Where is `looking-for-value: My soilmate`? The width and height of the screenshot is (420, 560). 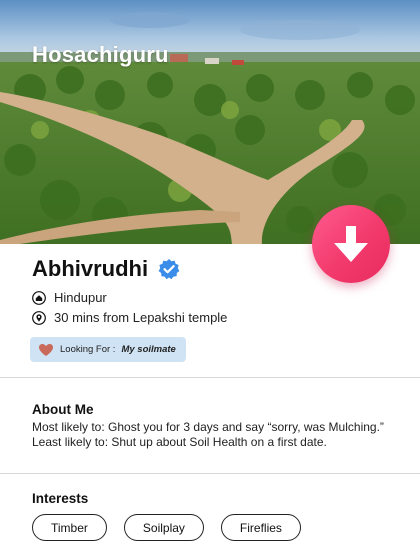
looking-for-value: My soilmate is located at coordinates (148, 349).